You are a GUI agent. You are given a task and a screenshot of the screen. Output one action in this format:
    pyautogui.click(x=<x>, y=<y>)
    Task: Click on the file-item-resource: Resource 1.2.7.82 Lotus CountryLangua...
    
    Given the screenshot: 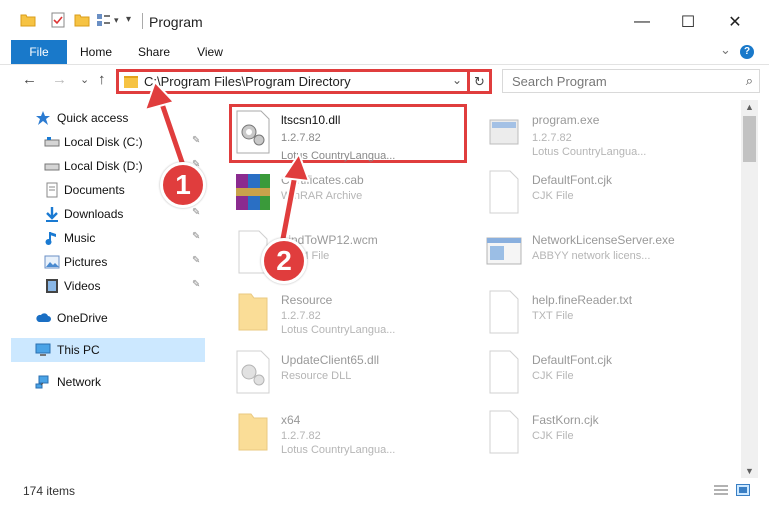 What is the action you would take?
    pyautogui.click(x=353, y=314)
    